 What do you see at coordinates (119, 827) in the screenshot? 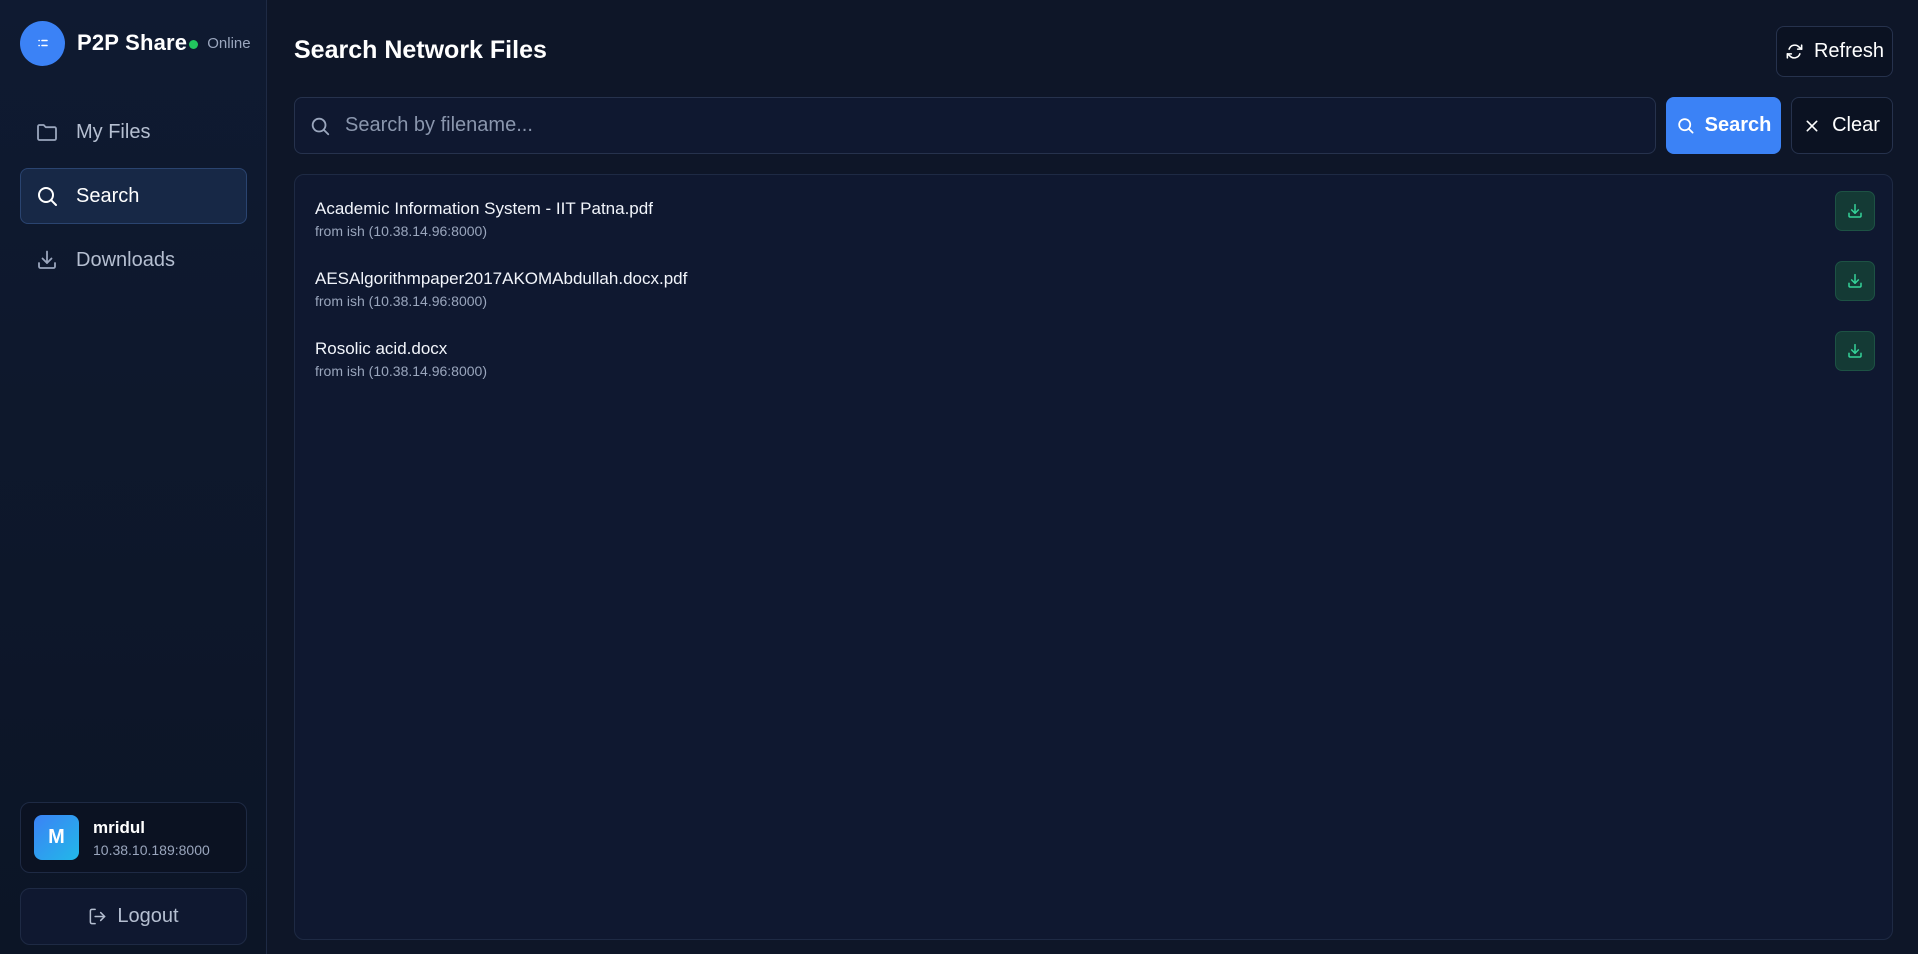
I see `user-name: mridul` at bounding box center [119, 827].